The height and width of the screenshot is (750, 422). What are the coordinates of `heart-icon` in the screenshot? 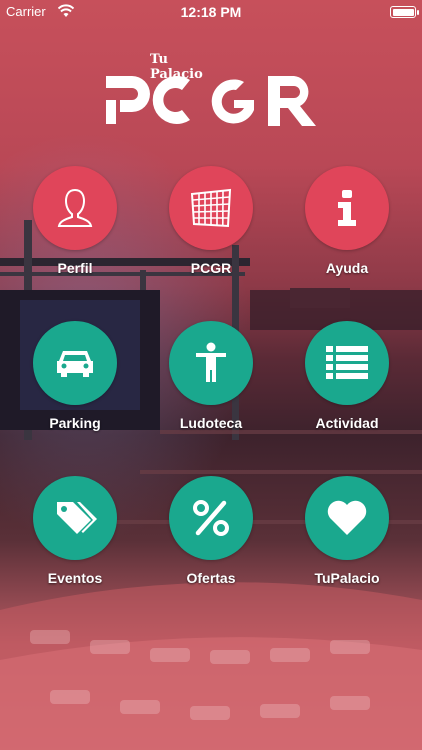 It's located at (347, 517).